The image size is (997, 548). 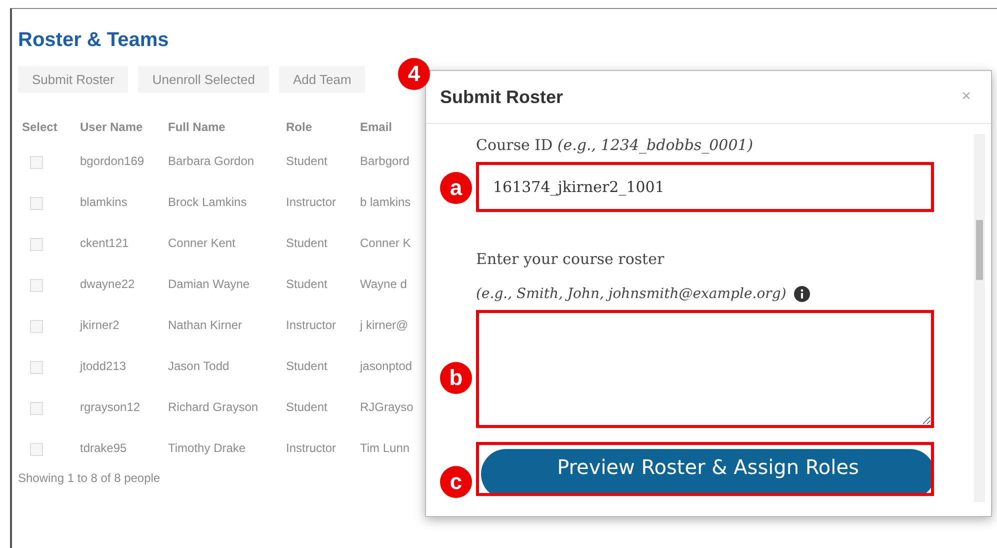 I want to click on table-cell-text: tdrake95, so click(x=103, y=448).